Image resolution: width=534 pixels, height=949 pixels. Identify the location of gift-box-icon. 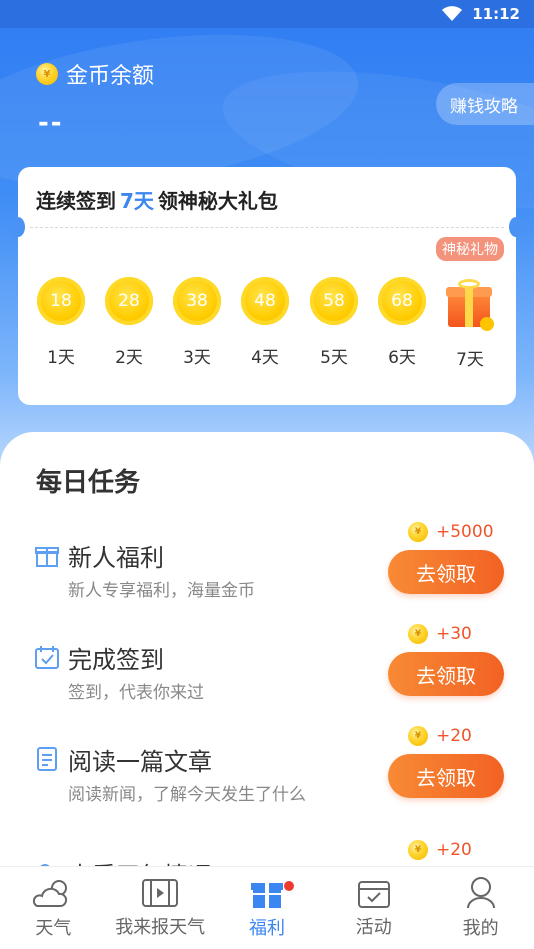
(470, 305).